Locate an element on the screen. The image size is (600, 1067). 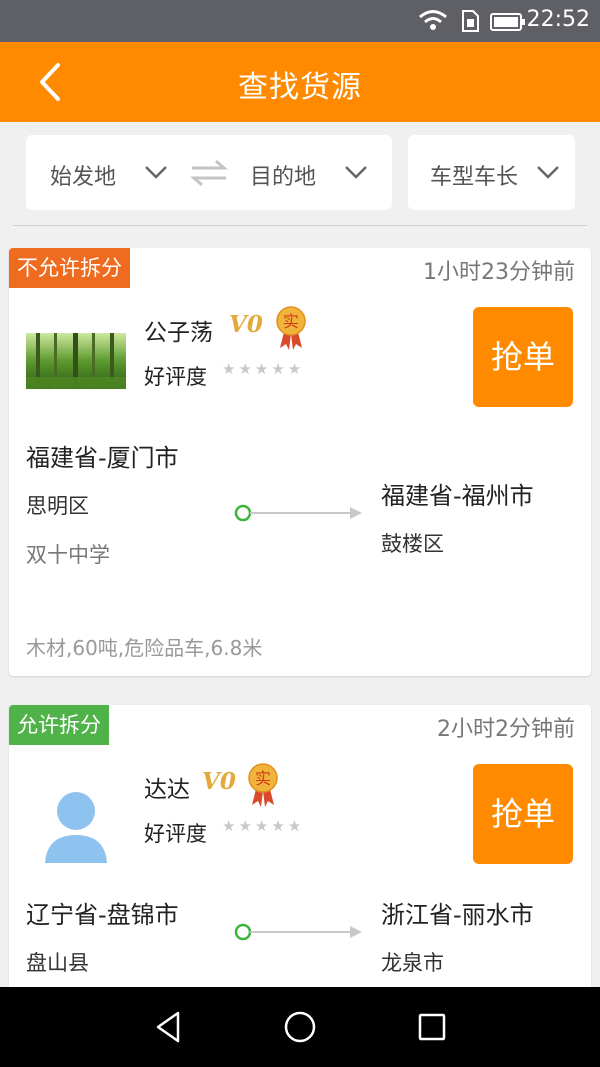
route-filter: 始发地 目的地 is located at coordinates (209, 172).